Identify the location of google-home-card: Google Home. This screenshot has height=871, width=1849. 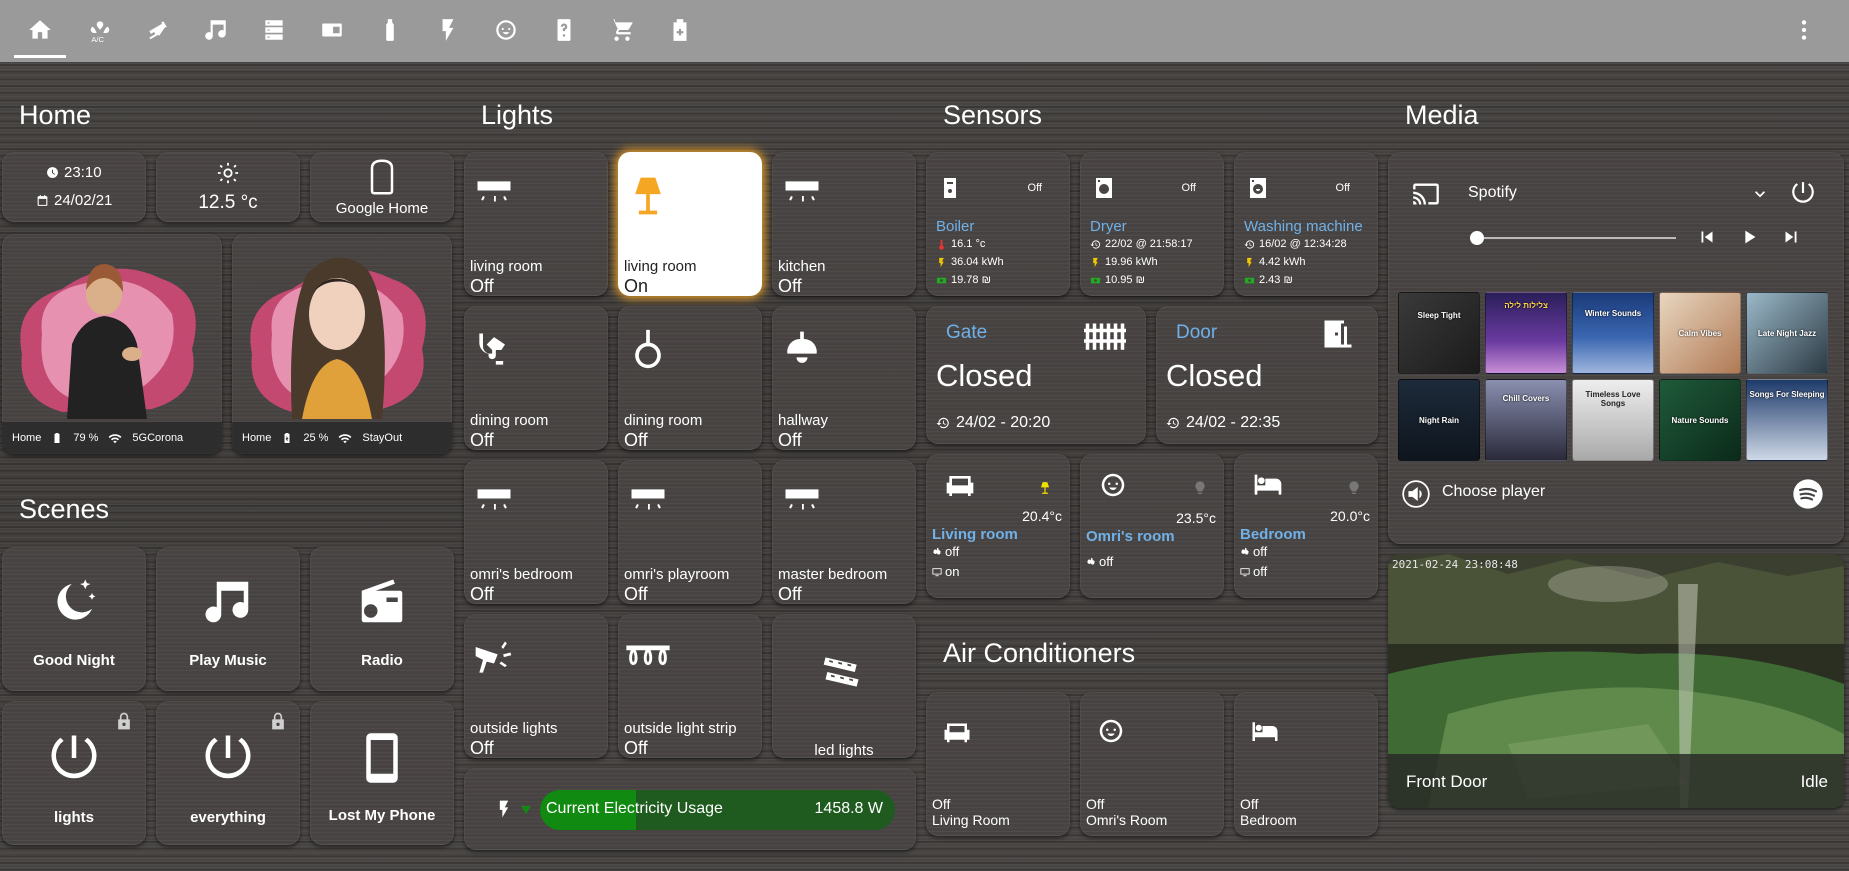
(382, 187).